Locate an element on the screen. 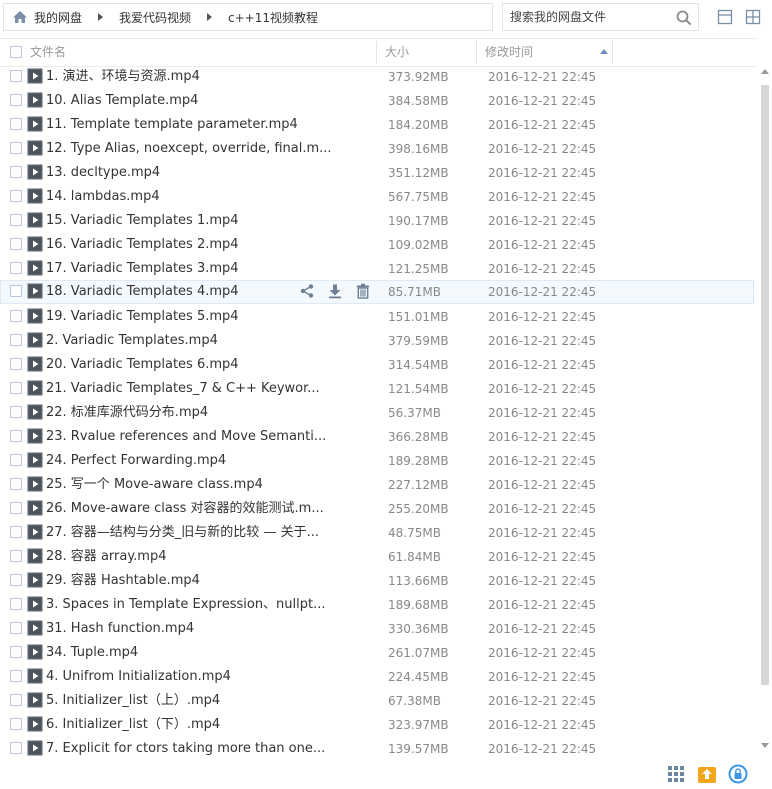  upload-icon is located at coordinates (707, 774).